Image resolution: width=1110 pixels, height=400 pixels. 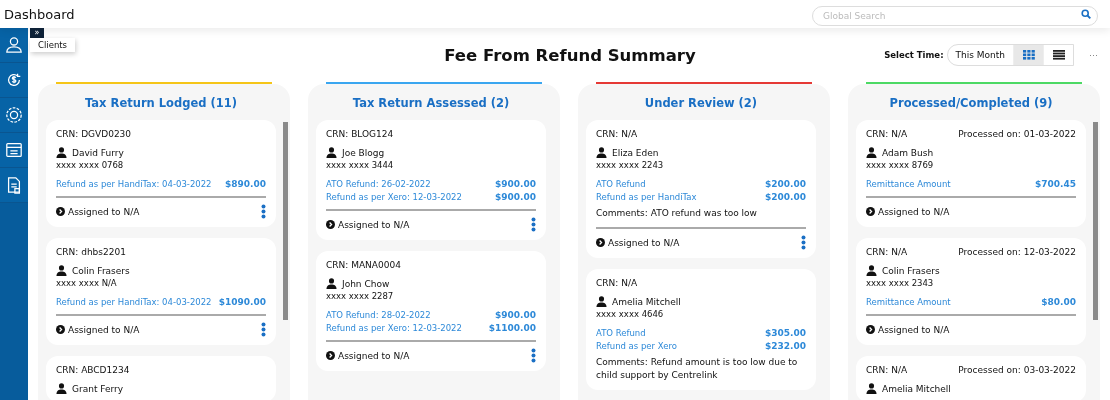 I want to click on amount-label: ATO Refund: 26-02-2022, so click(x=378, y=184).